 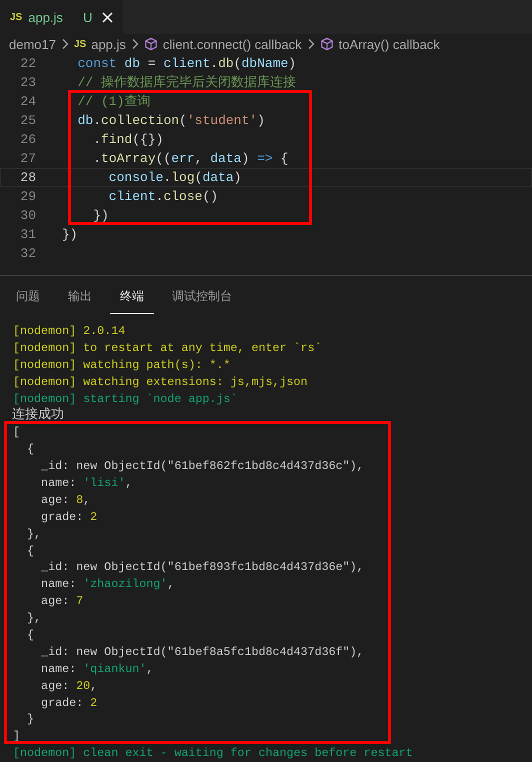 What do you see at coordinates (186, 83) in the screenshot?
I see `code-line: // 操作数据库完毕后关闭数据库连接` at bounding box center [186, 83].